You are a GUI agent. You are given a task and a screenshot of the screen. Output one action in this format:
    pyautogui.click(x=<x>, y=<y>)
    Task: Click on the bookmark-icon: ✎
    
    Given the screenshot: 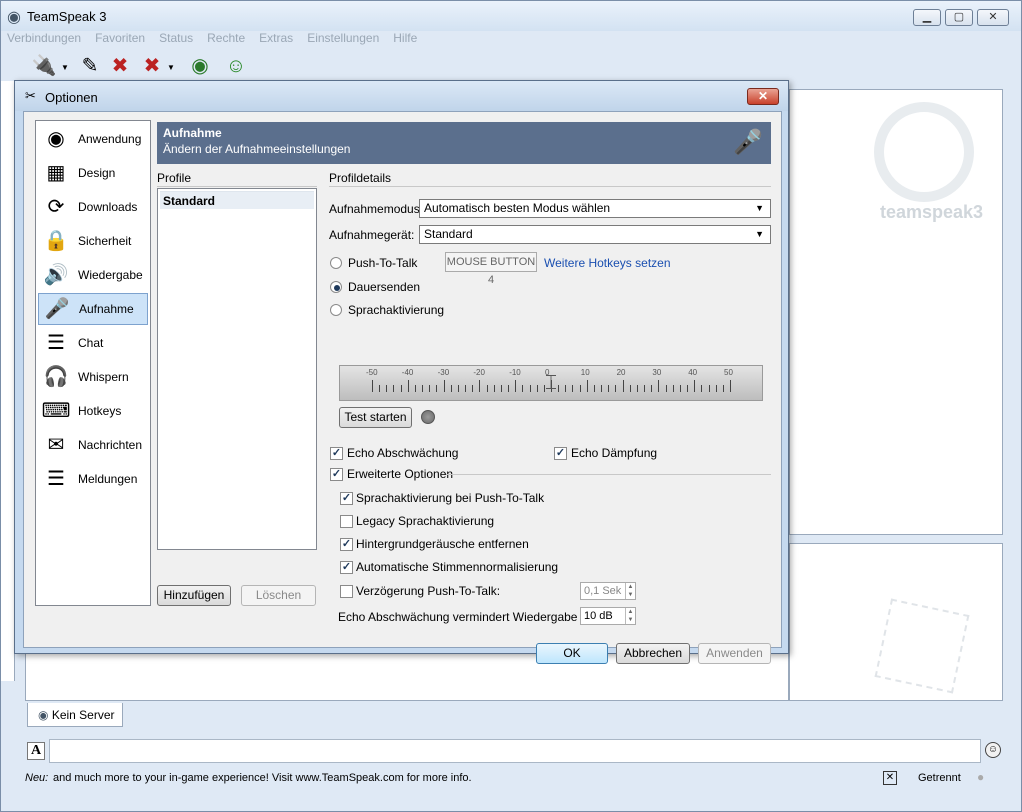 What is the action you would take?
    pyautogui.click(x=90, y=66)
    